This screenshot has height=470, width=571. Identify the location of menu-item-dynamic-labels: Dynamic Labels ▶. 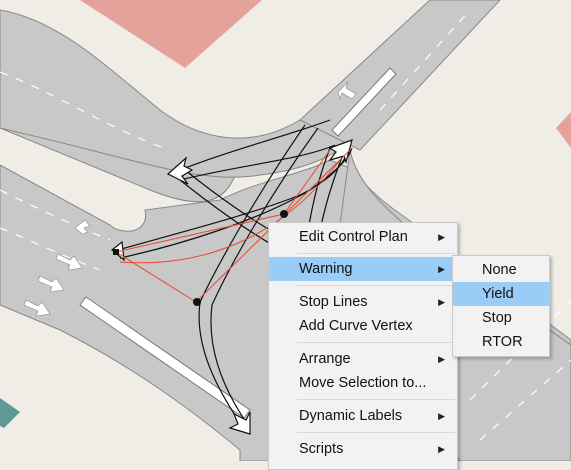
(363, 416).